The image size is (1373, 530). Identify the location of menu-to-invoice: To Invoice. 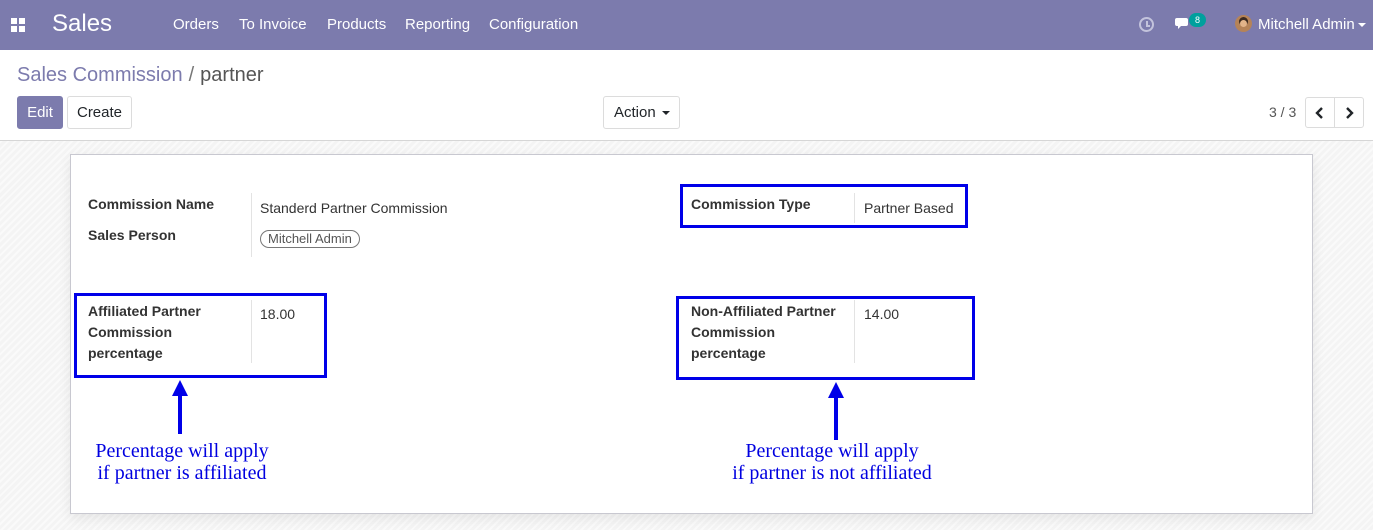
(273, 24).